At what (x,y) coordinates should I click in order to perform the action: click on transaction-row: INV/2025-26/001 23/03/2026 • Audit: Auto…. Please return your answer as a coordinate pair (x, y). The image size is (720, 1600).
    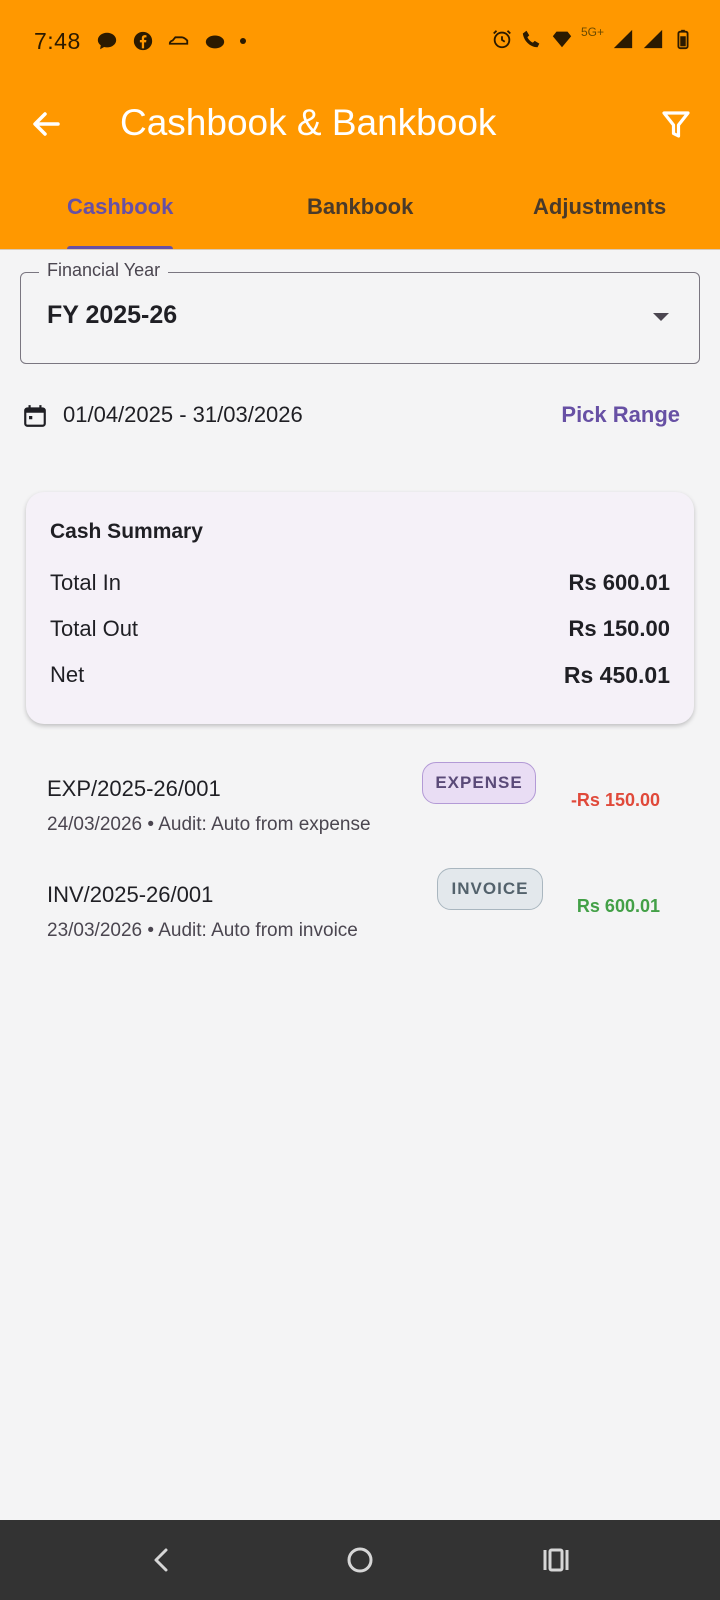
    Looking at the image, I should click on (360, 913).